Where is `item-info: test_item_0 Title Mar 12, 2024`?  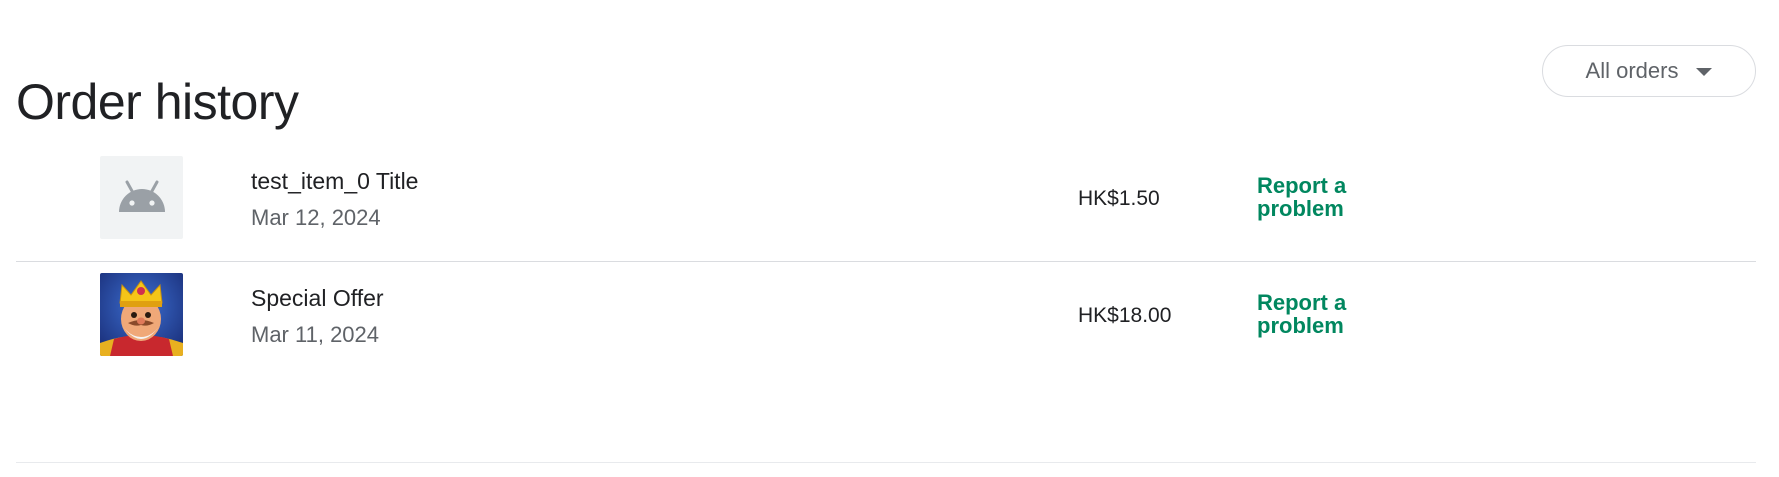 item-info: test_item_0 Title Mar 12, 2024 is located at coordinates (334, 199).